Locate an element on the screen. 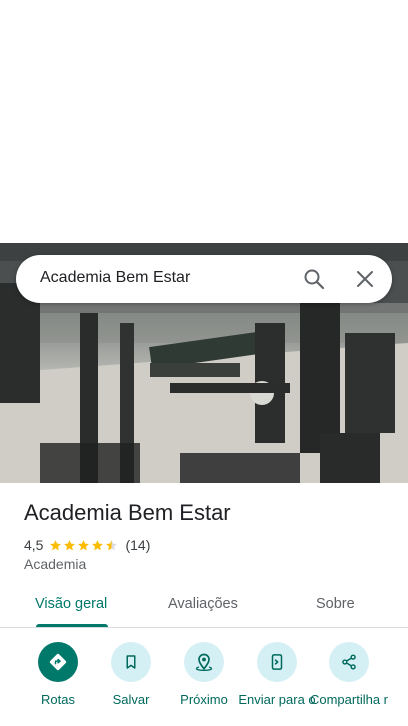  place-tabs: Visão geral Avaliações Sobre is located at coordinates (204, 605).